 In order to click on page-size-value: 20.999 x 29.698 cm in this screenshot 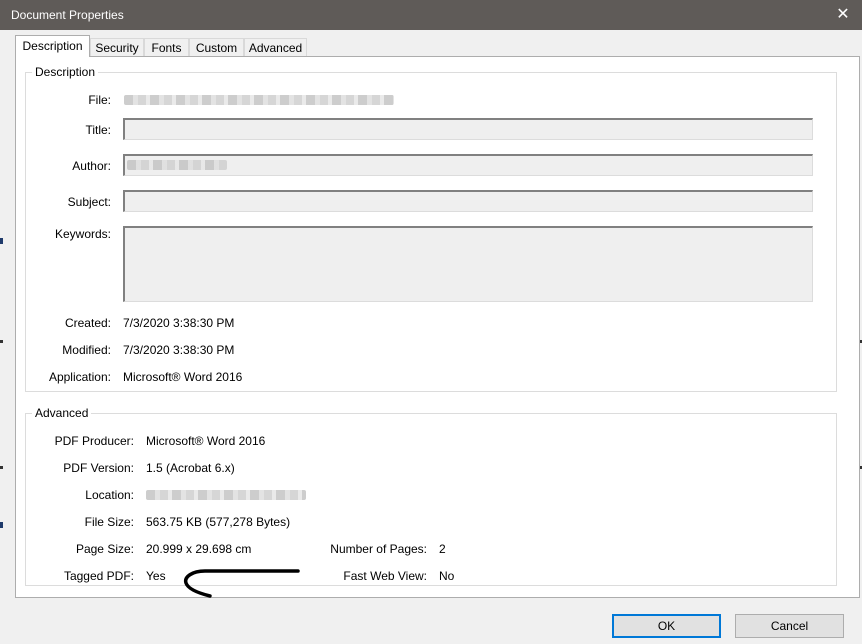, I will do `click(199, 549)`.